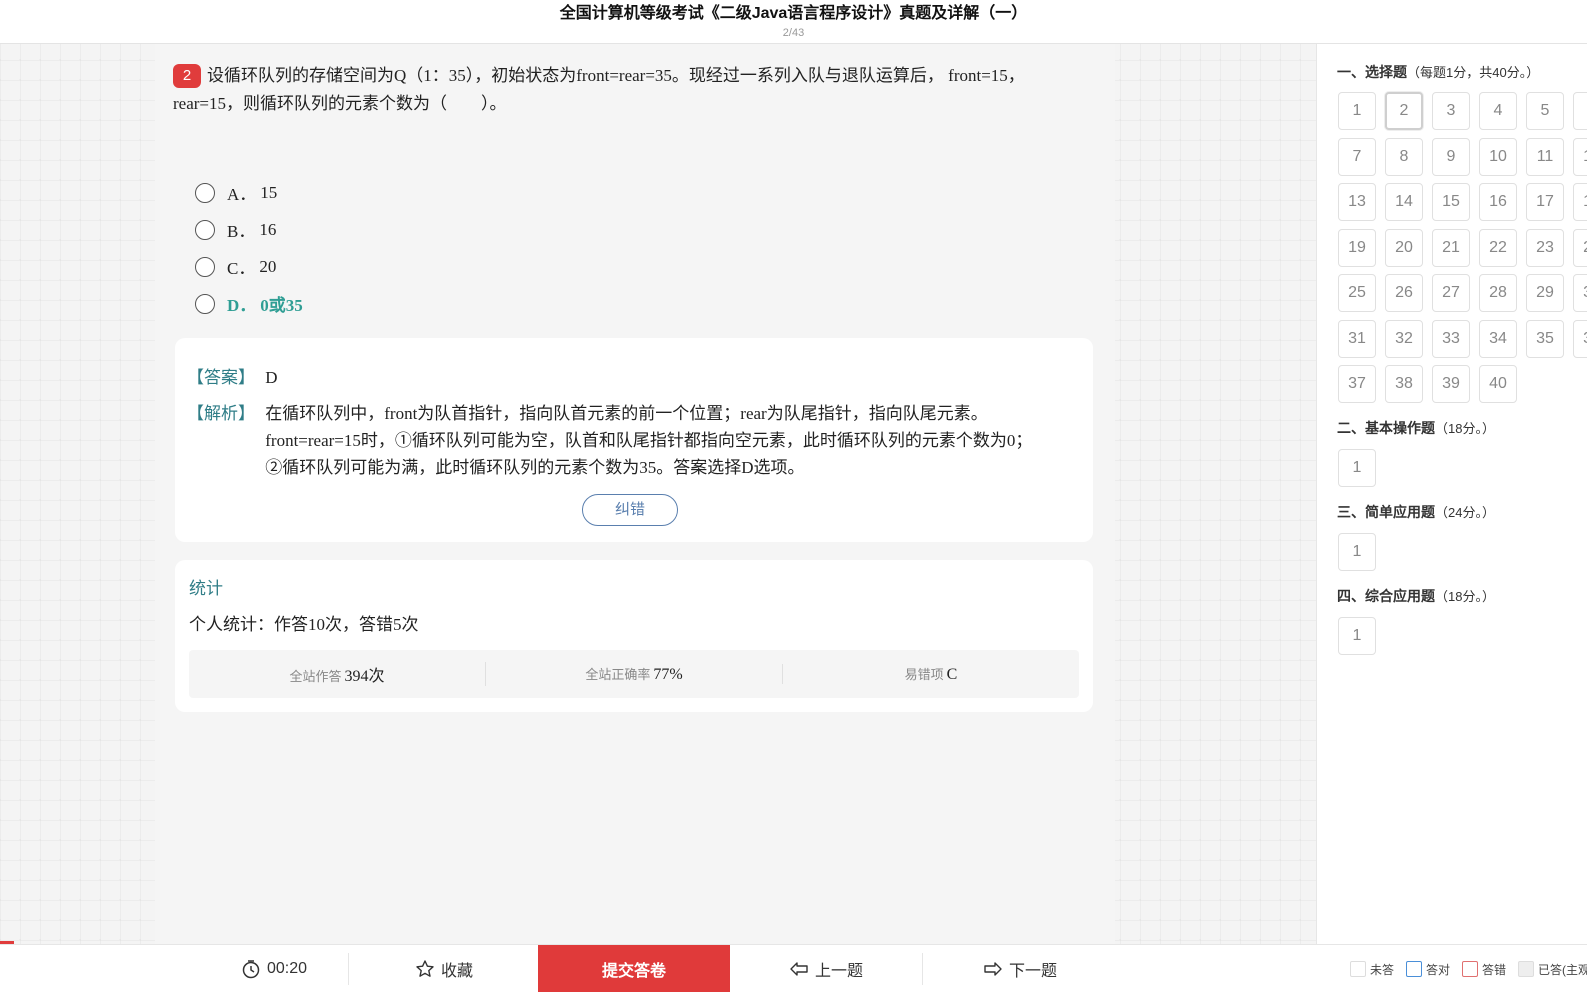  What do you see at coordinates (1451, 202) in the screenshot?
I see `question-cell: 15` at bounding box center [1451, 202].